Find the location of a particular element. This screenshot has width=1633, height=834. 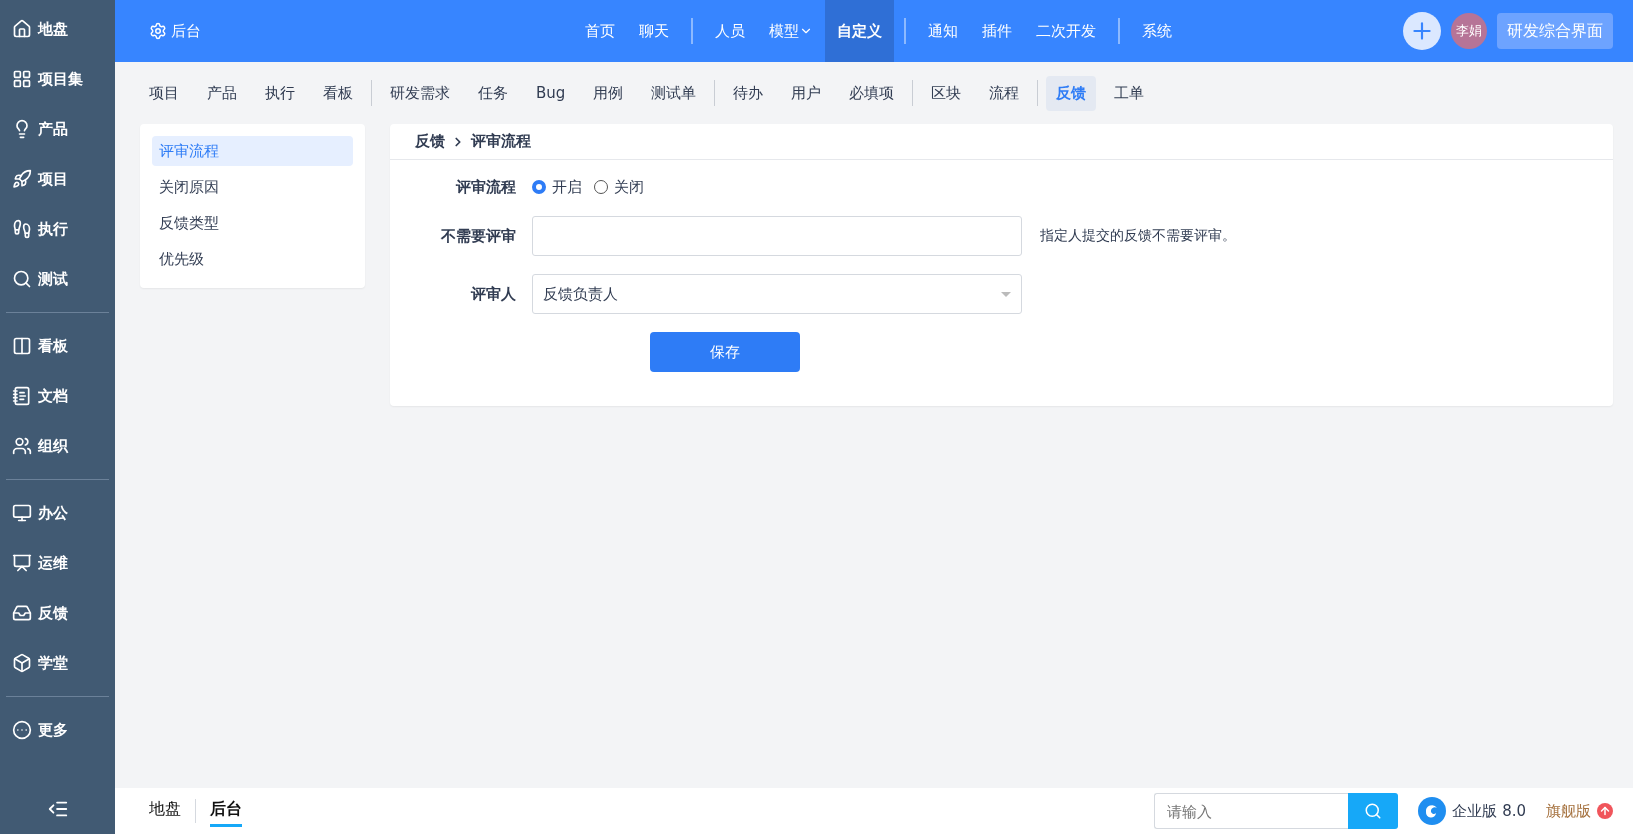

search-button is located at coordinates (1373, 811).